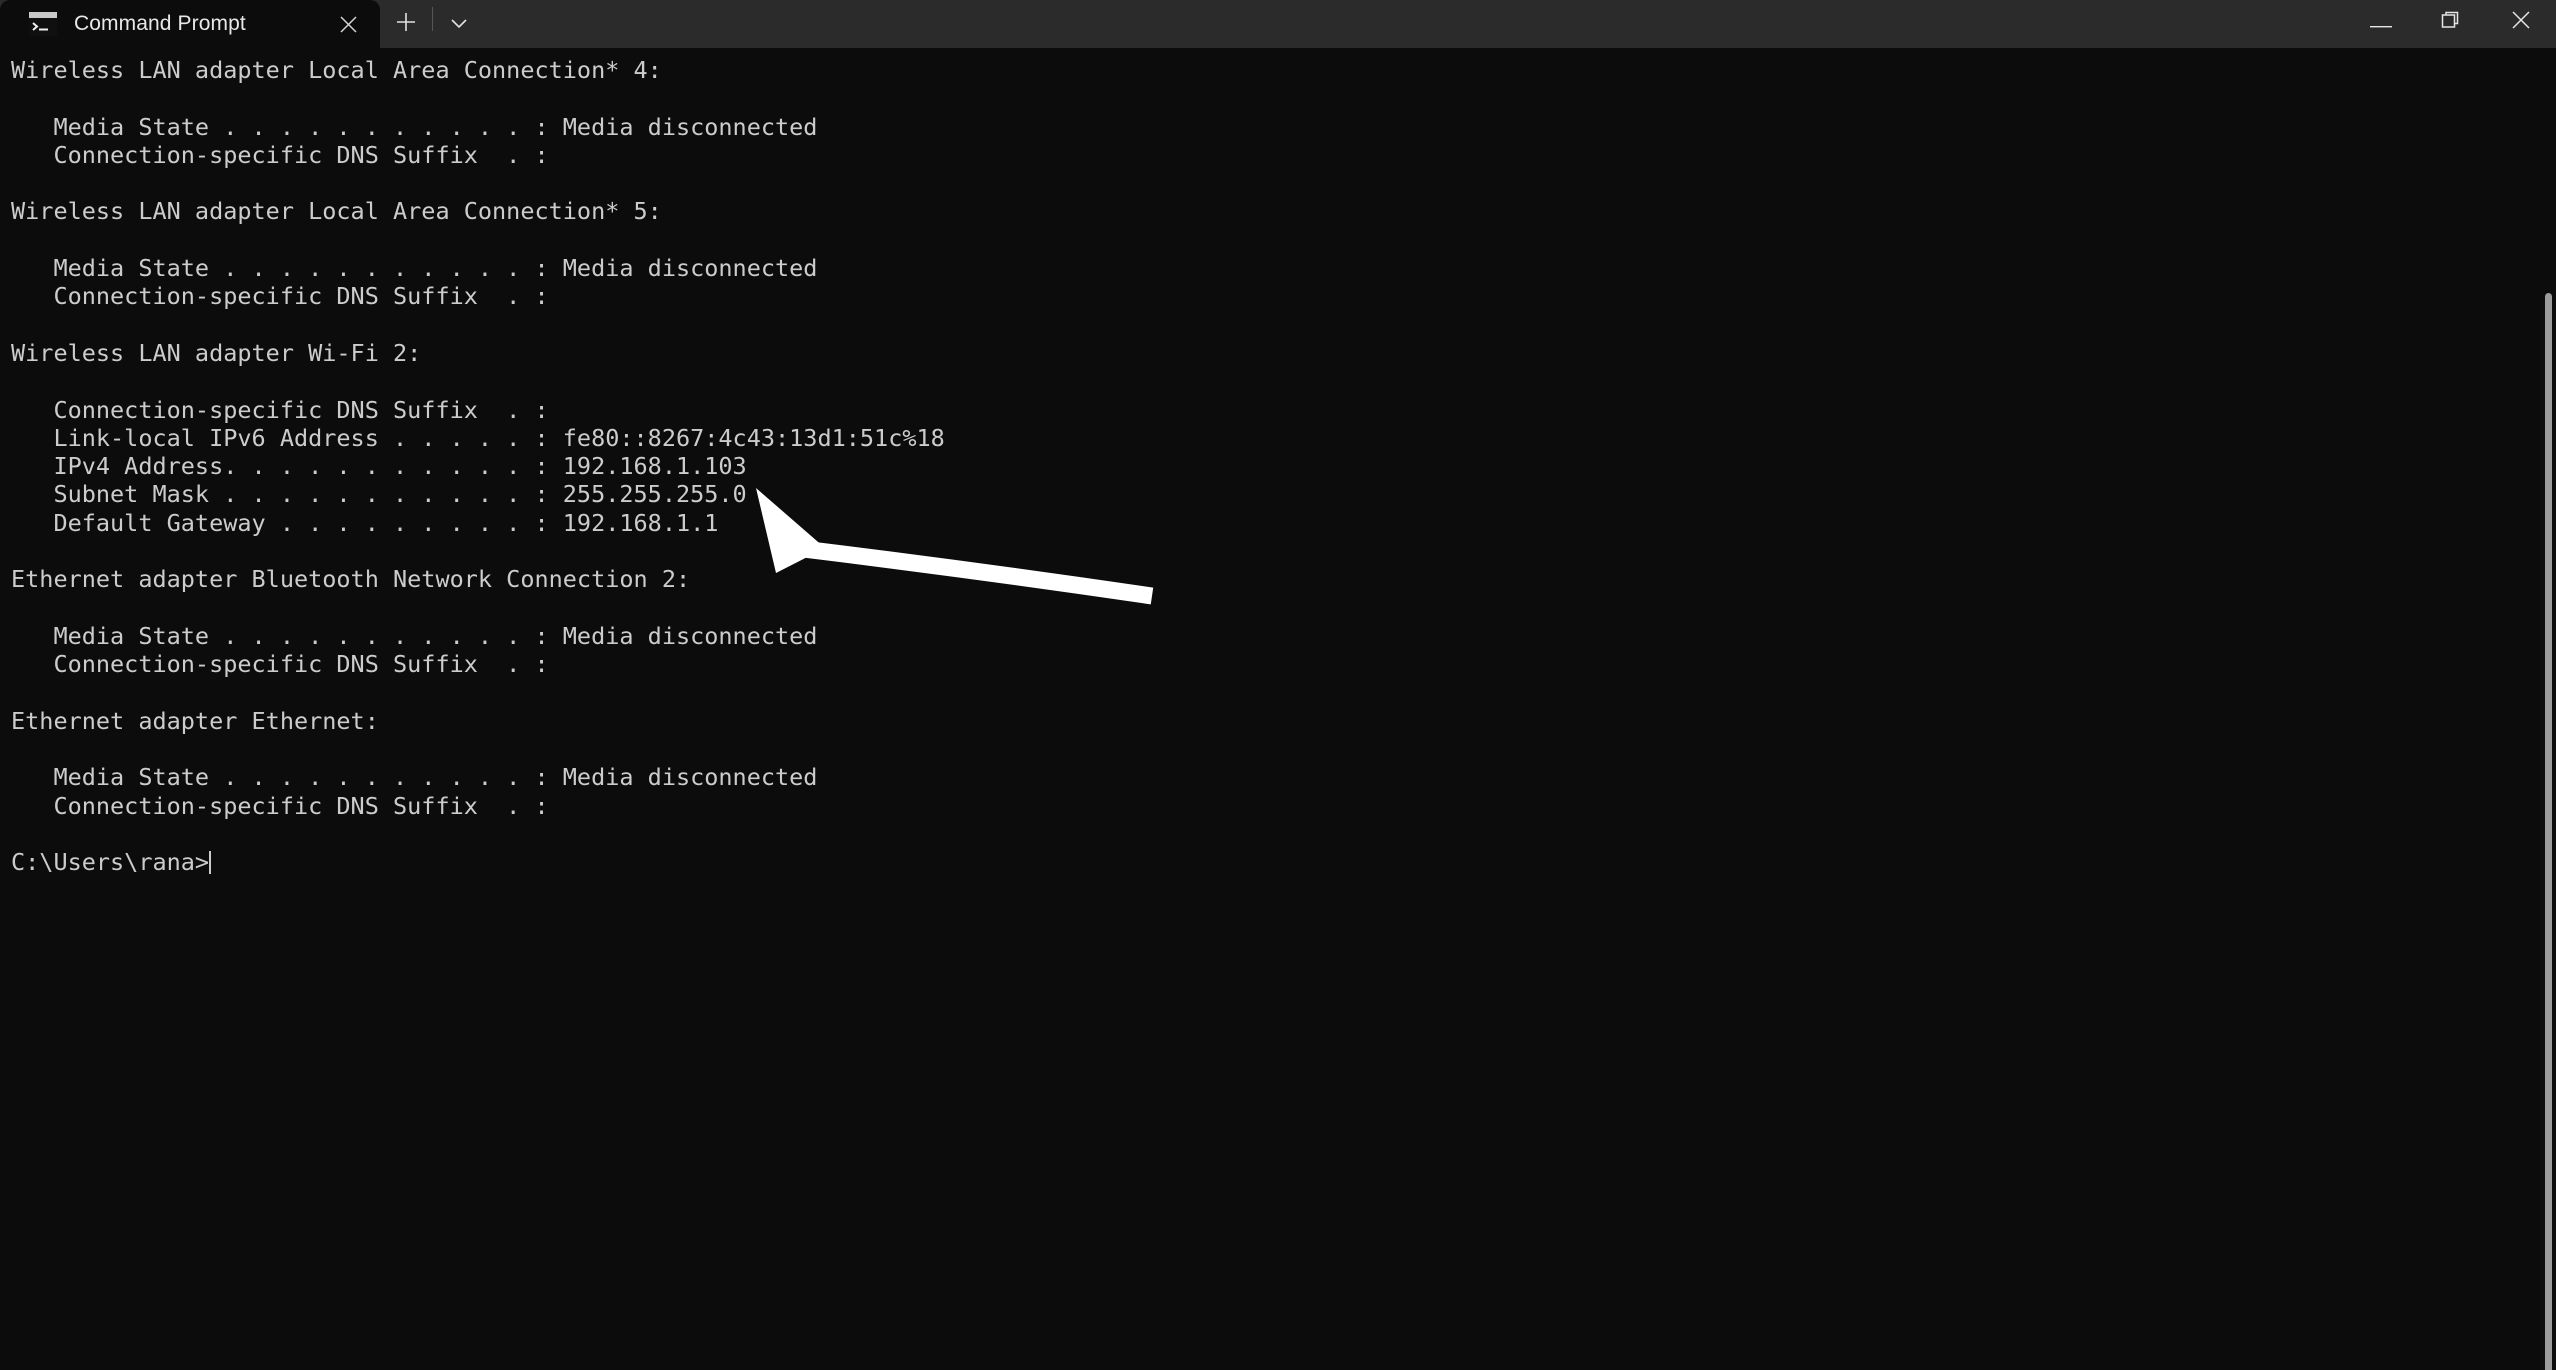  I want to click on close-icon, so click(2521, 22).